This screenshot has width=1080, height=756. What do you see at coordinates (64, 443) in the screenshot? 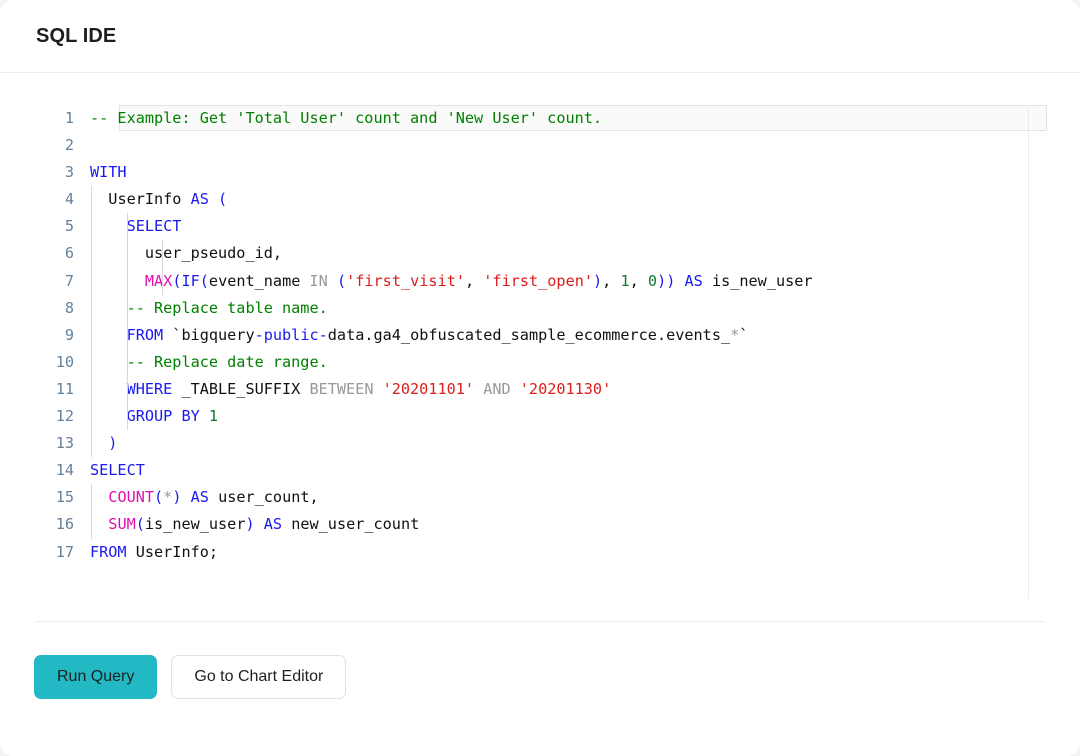
I see `line-number: 13` at bounding box center [64, 443].